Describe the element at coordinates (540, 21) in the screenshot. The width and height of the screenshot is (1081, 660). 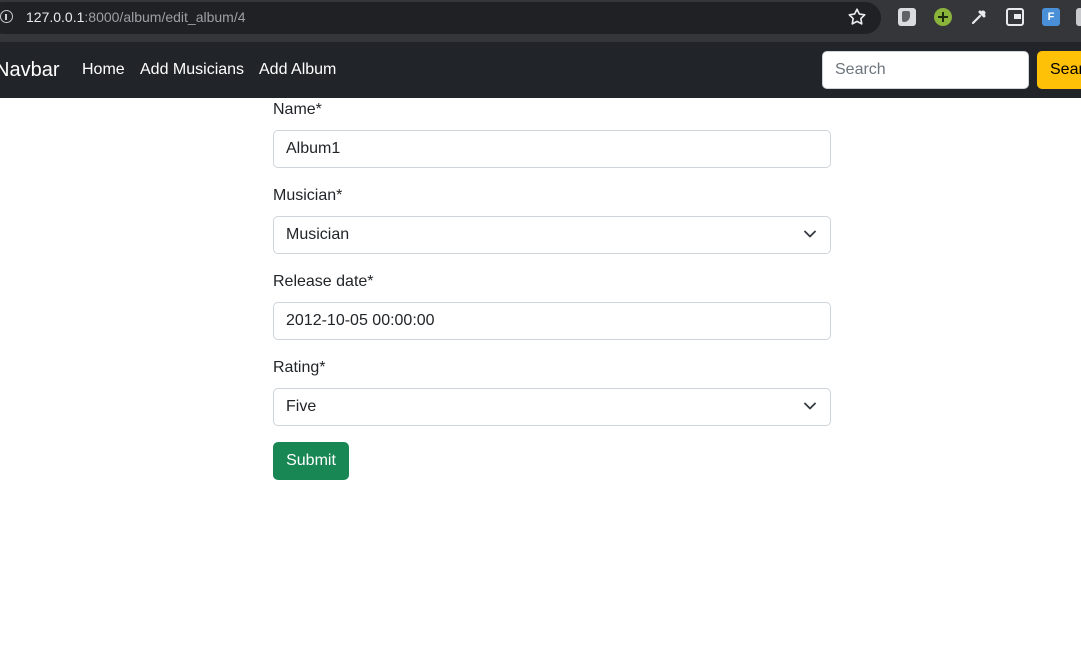
I see `browser-toolbar: 127.0.0.1:8000/album/edit_album/4 F` at that location.